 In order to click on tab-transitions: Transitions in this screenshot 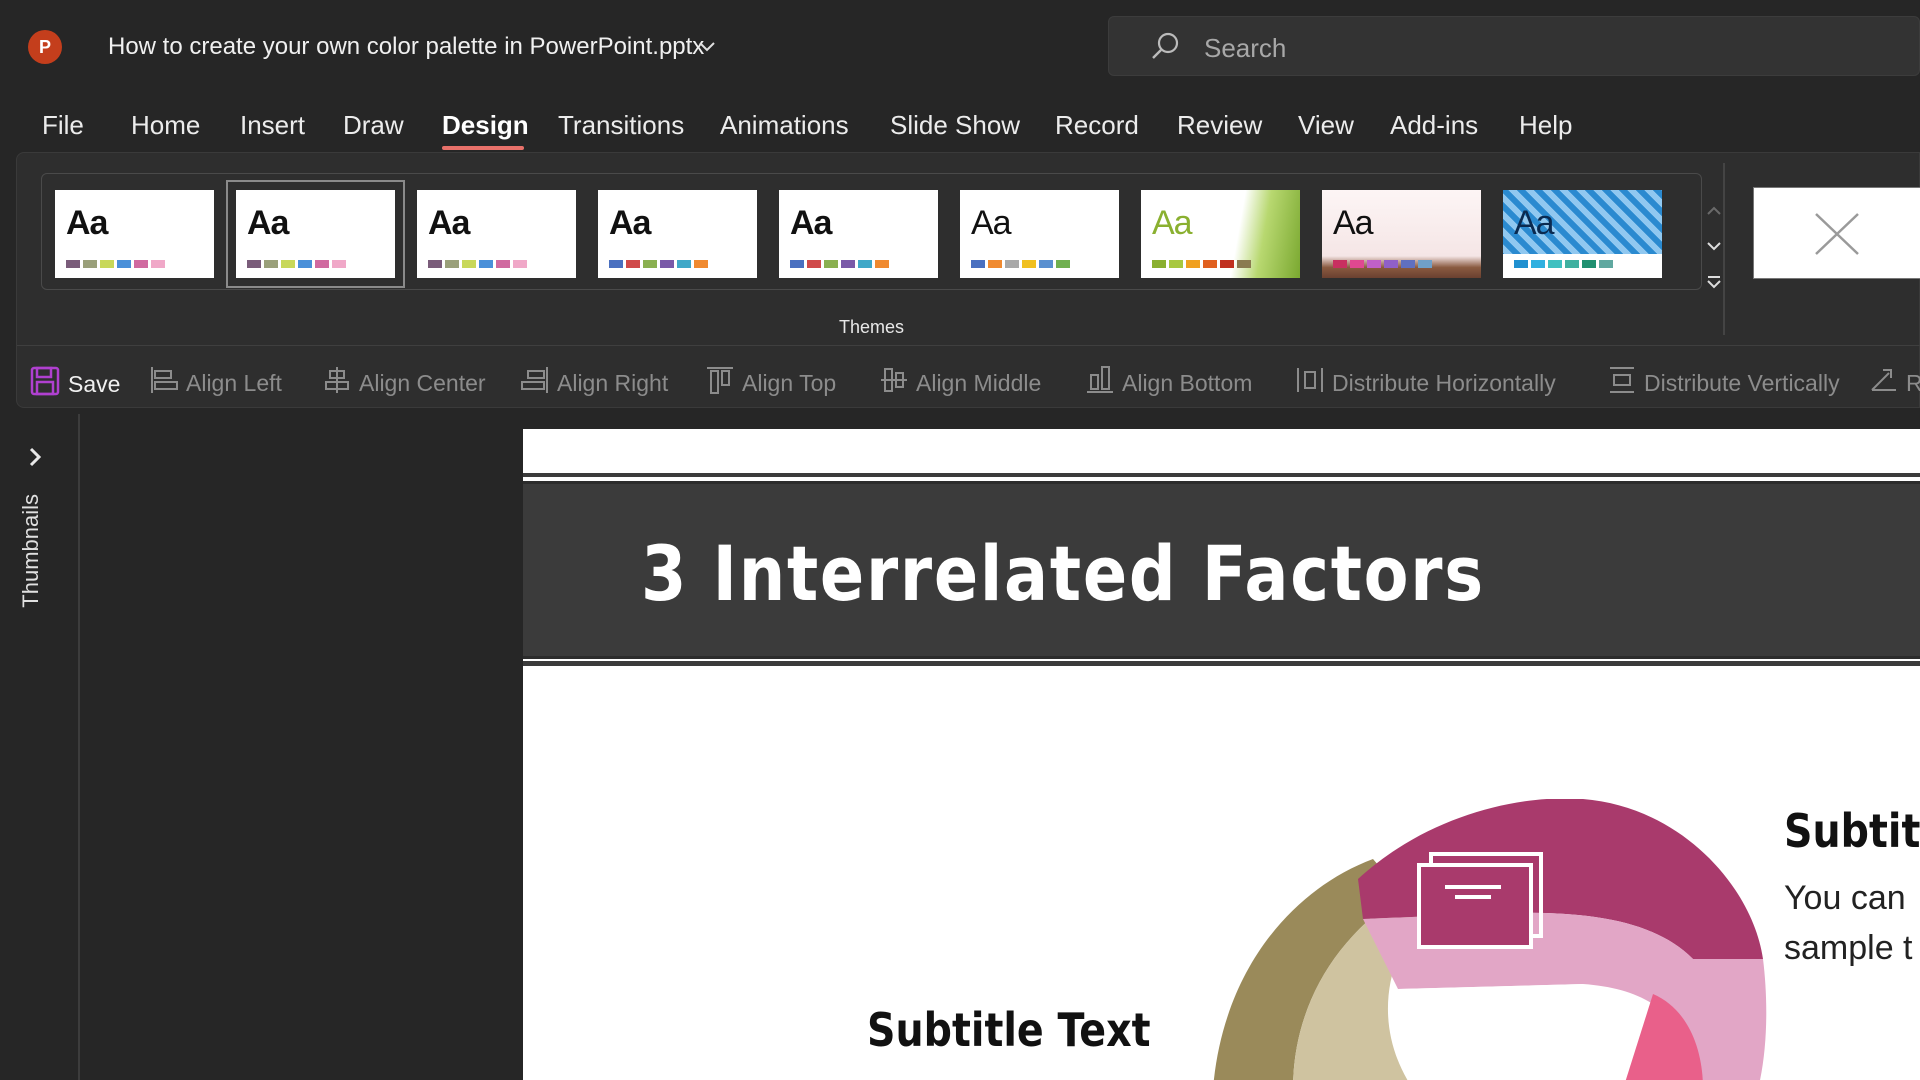, I will do `click(621, 125)`.